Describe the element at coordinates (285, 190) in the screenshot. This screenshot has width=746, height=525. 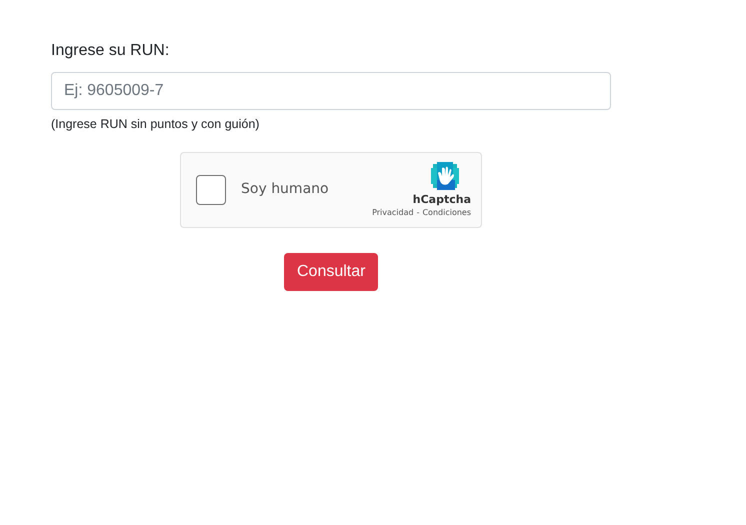
I see `captcha-label: Soy humano` at that location.